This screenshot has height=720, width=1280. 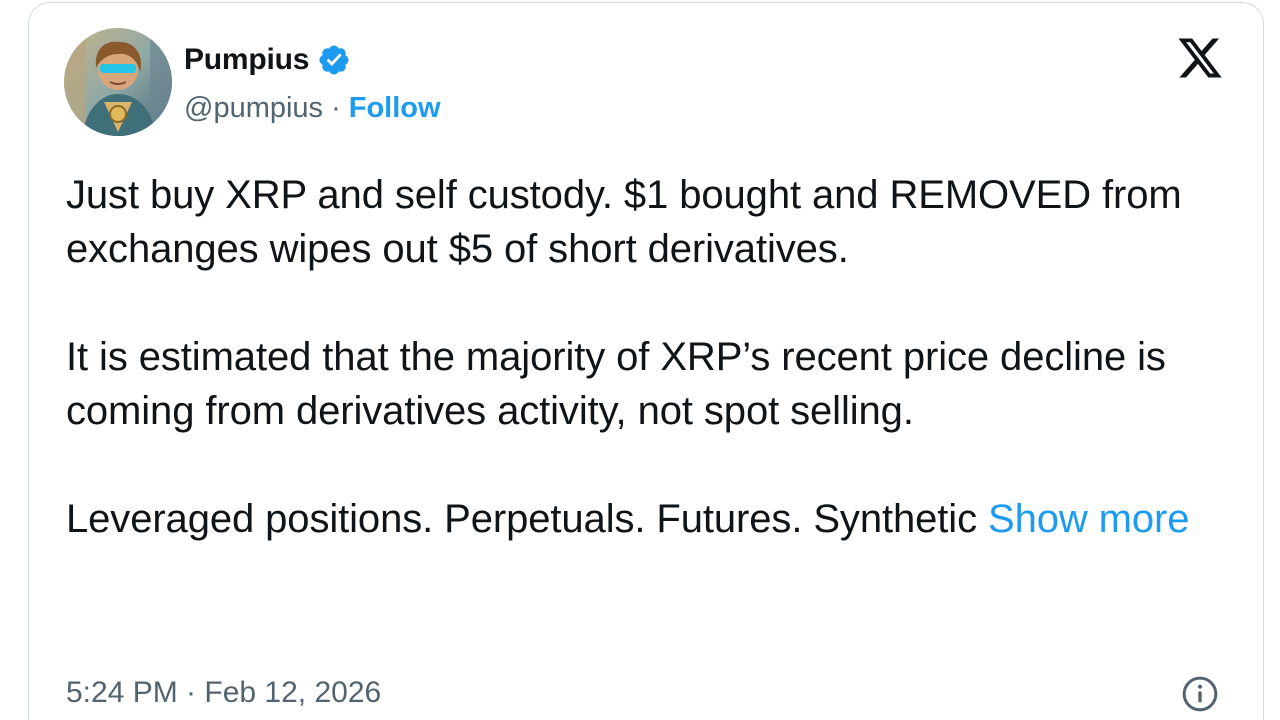 I want to click on avatar, so click(x=118, y=82).